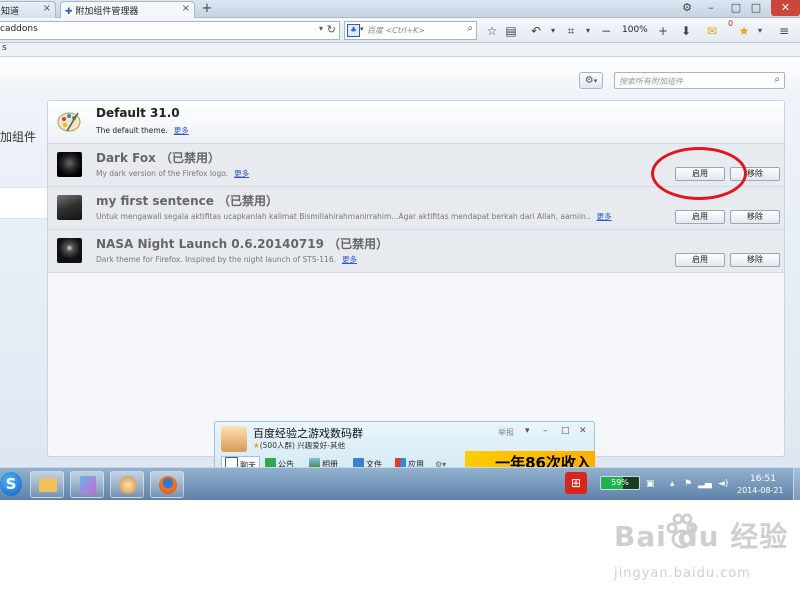 This screenshot has height=600, width=800. What do you see at coordinates (18, 136) in the screenshot?
I see `category-extensions: 加组件` at bounding box center [18, 136].